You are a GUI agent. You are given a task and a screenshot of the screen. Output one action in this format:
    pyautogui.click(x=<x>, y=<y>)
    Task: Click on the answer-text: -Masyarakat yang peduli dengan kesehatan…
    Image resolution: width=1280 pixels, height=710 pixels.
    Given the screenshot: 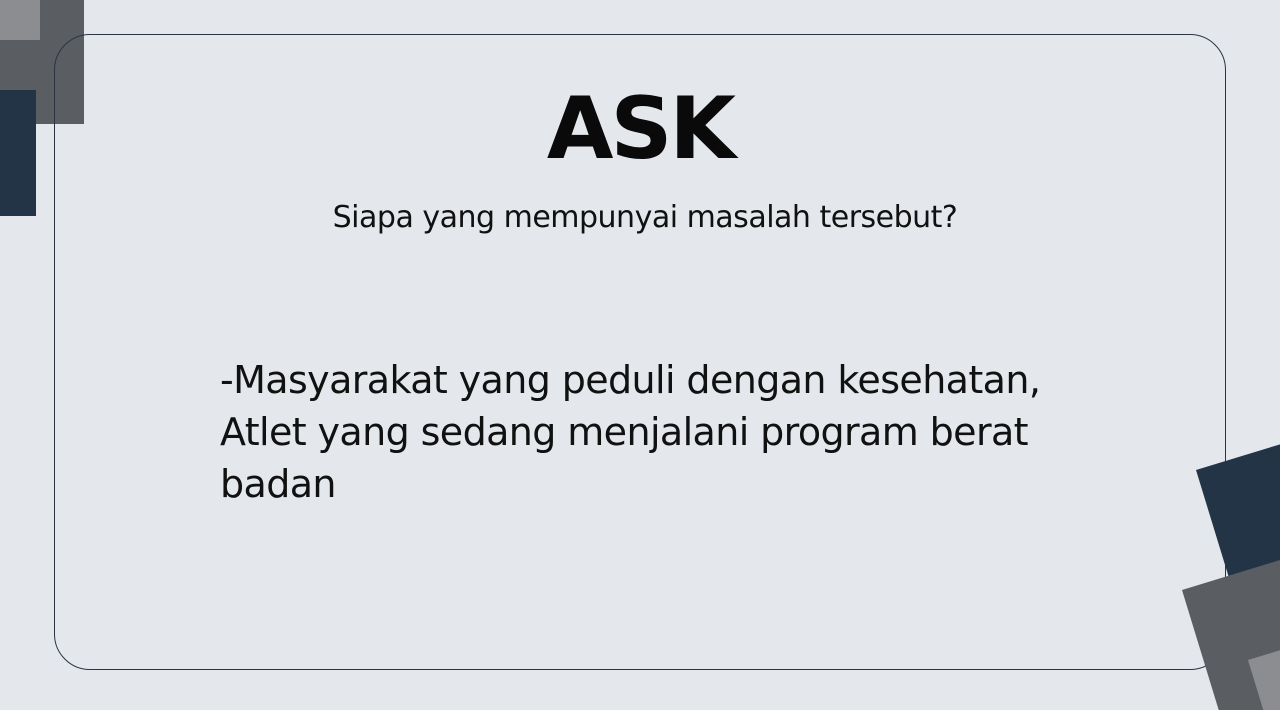 What is the action you would take?
    pyautogui.click(x=650, y=432)
    